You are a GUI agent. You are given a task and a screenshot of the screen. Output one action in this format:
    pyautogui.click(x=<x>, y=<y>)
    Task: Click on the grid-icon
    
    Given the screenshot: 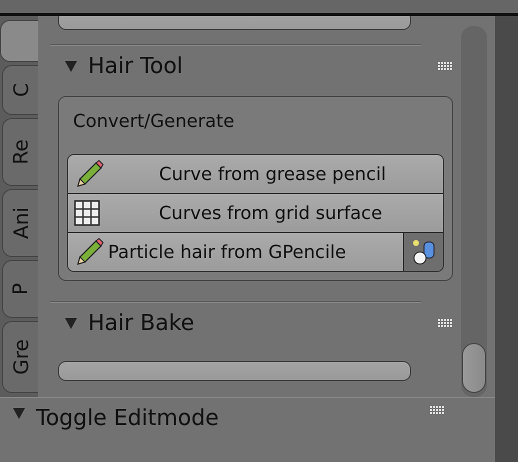 What is the action you would take?
    pyautogui.click(x=87, y=213)
    